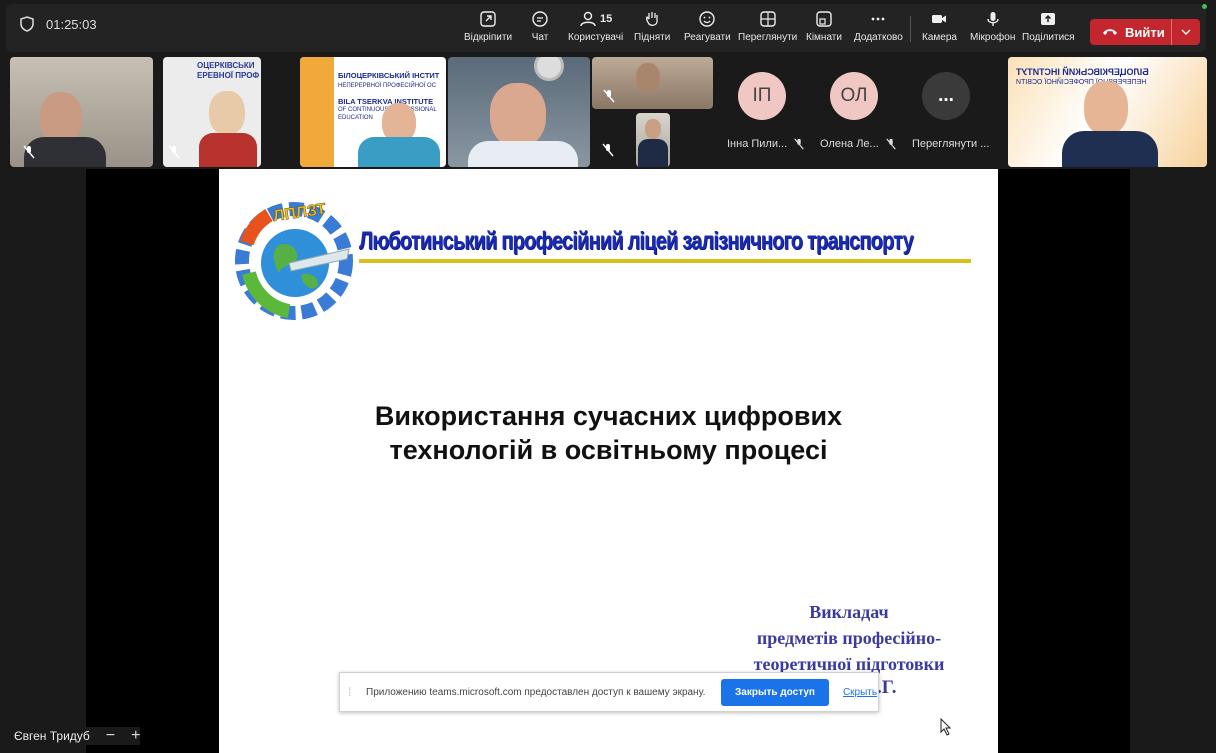  I want to click on banner-text: БІЛОЦЕРКІВСЬКИЙ ІНСТИТУТ, so click(1082, 72).